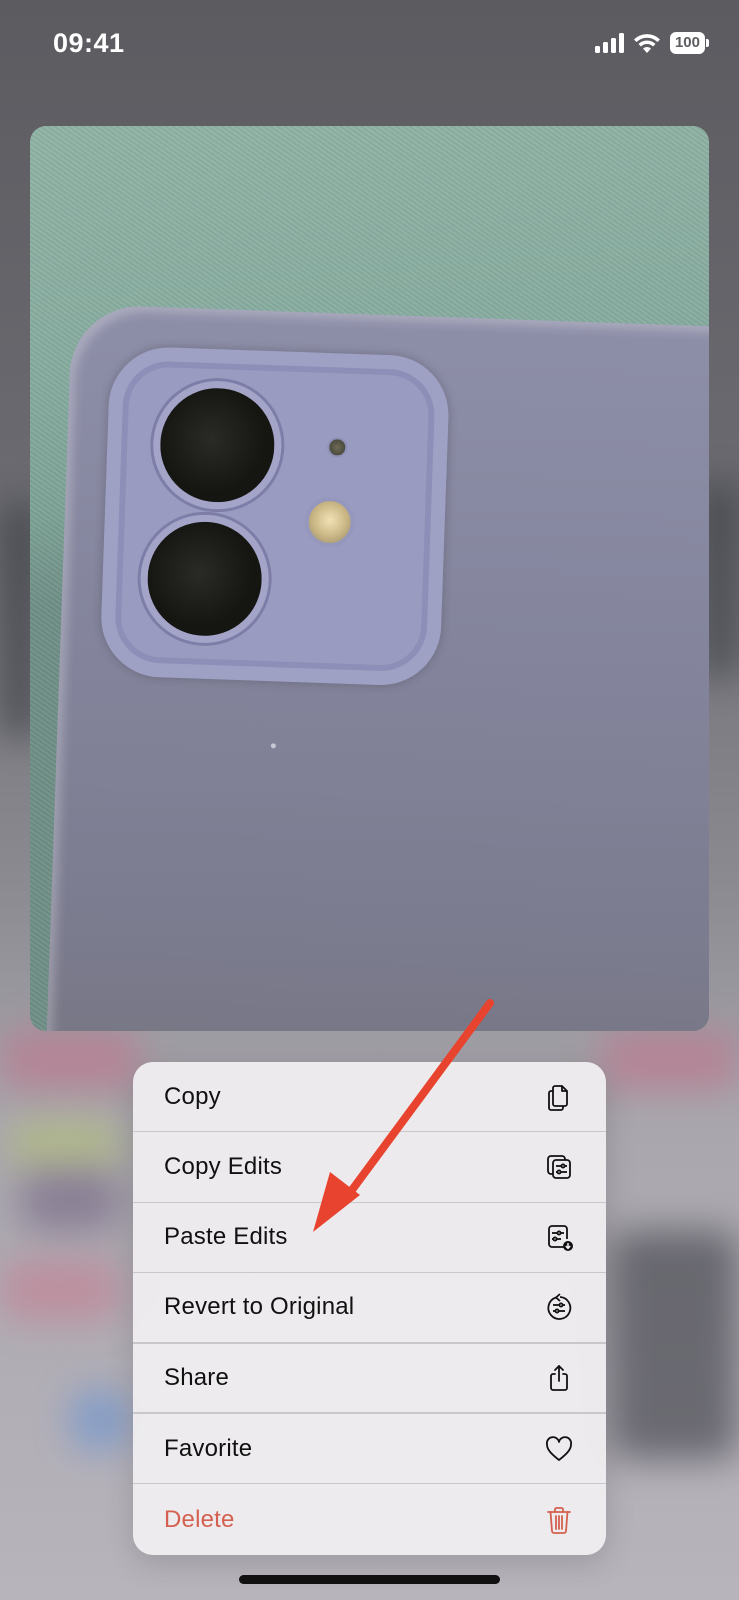 The width and height of the screenshot is (739, 1600). Describe the element at coordinates (369, 1379) in the screenshot. I see `menu-item-share: Share` at that location.